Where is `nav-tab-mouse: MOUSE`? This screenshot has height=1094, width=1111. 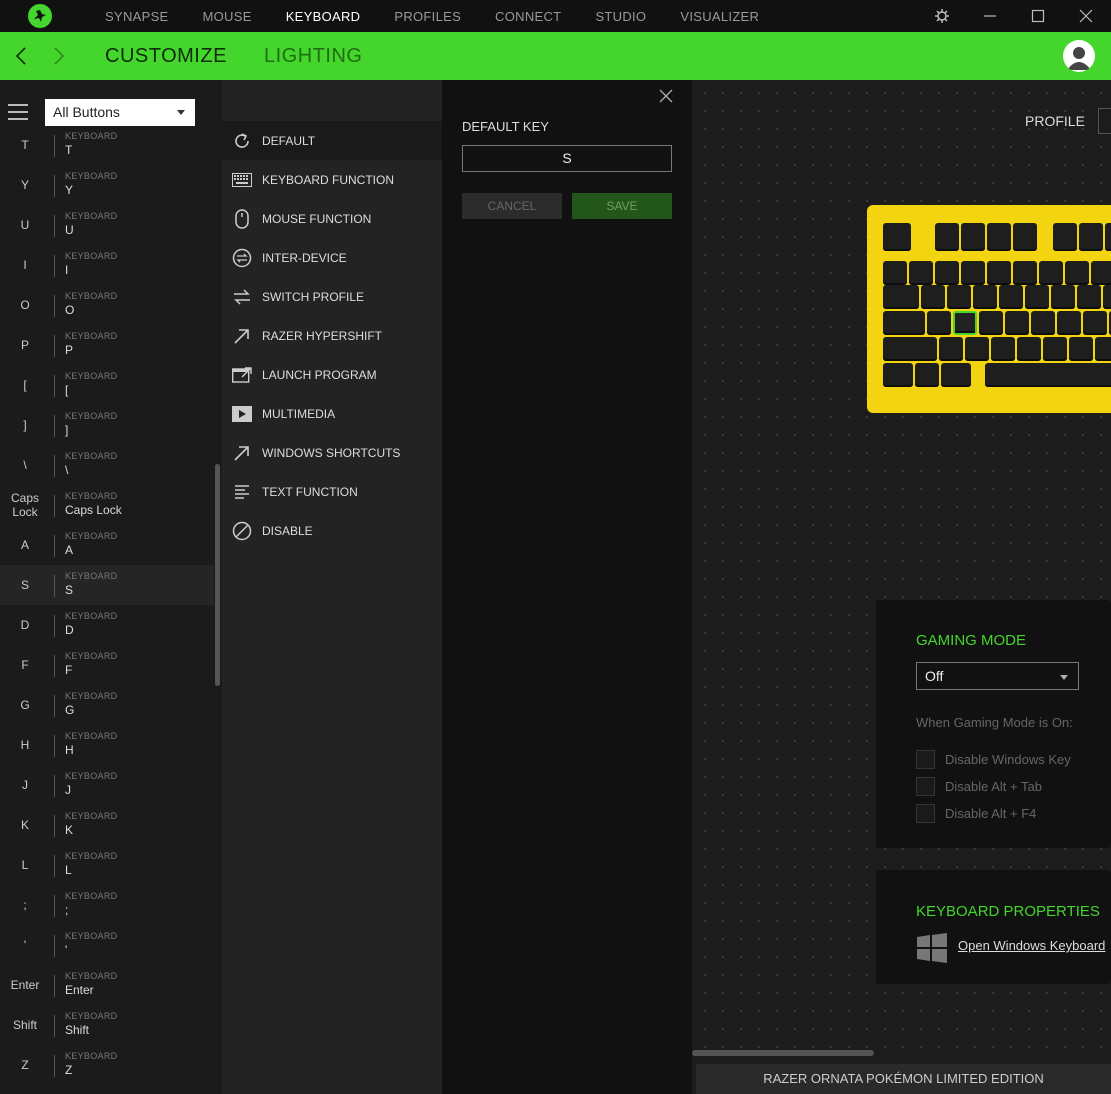
nav-tab-mouse: MOUSE is located at coordinates (227, 16).